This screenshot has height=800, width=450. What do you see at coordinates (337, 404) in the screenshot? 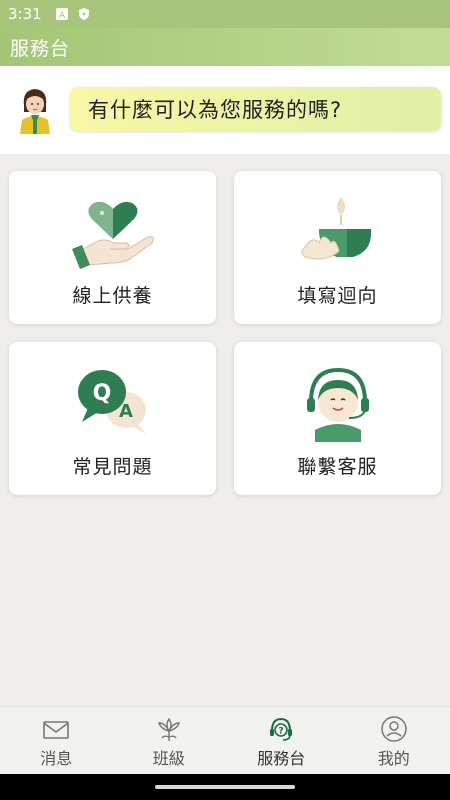
I see `headset-agent-icon` at bounding box center [337, 404].